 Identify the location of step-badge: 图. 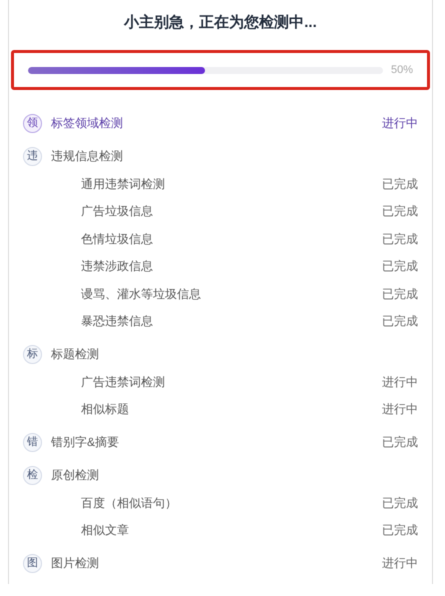
(32, 563).